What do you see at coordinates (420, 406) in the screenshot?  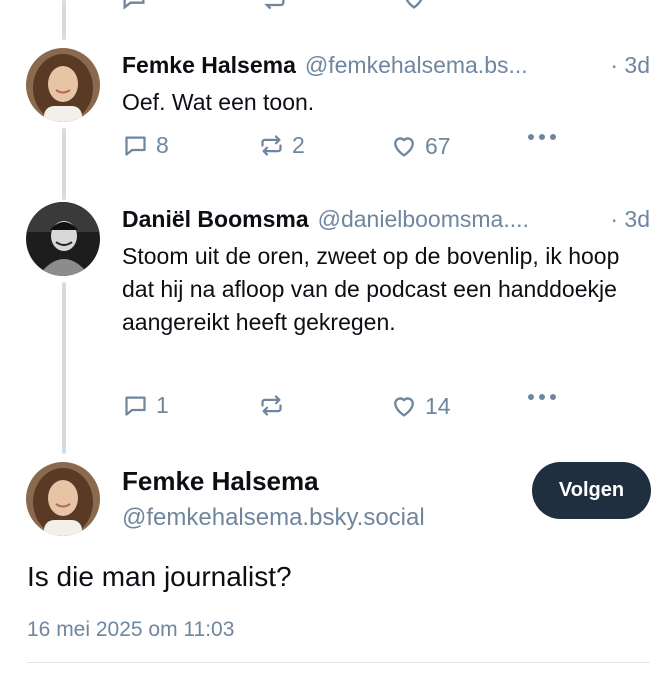 I see `like-button: 14` at bounding box center [420, 406].